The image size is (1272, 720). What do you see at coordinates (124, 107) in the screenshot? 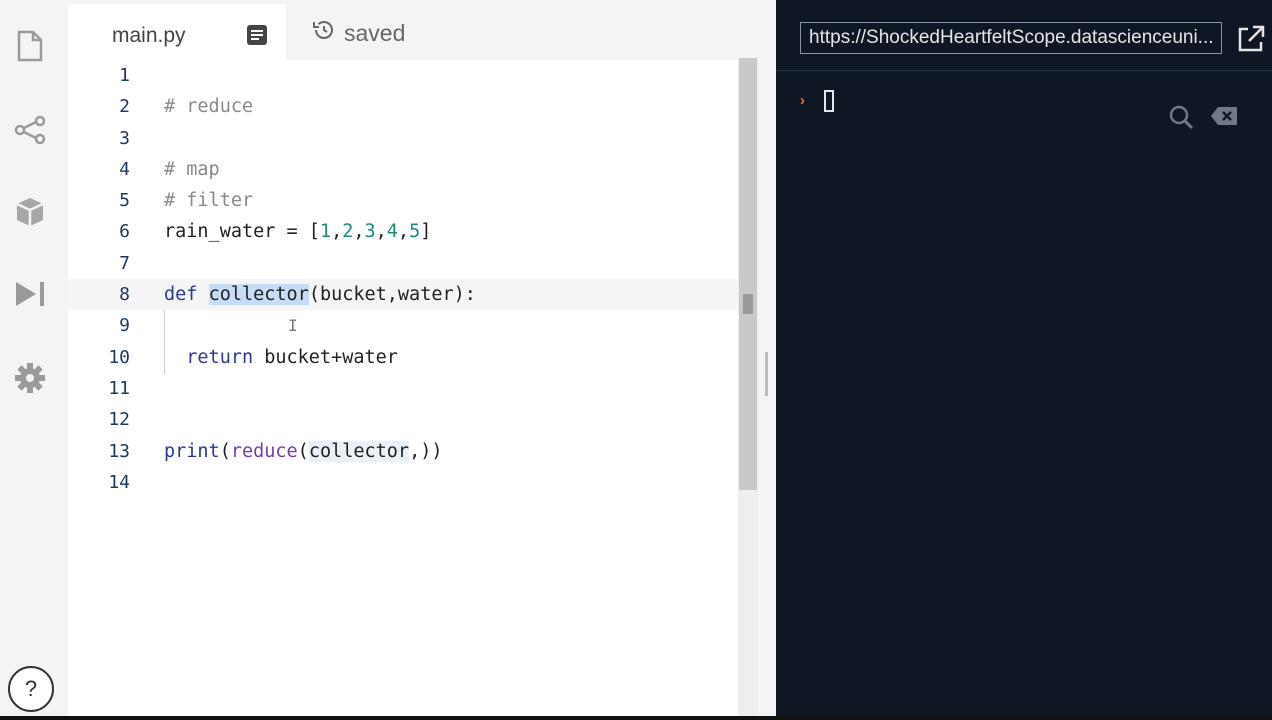
I see `line-number: 2` at bounding box center [124, 107].